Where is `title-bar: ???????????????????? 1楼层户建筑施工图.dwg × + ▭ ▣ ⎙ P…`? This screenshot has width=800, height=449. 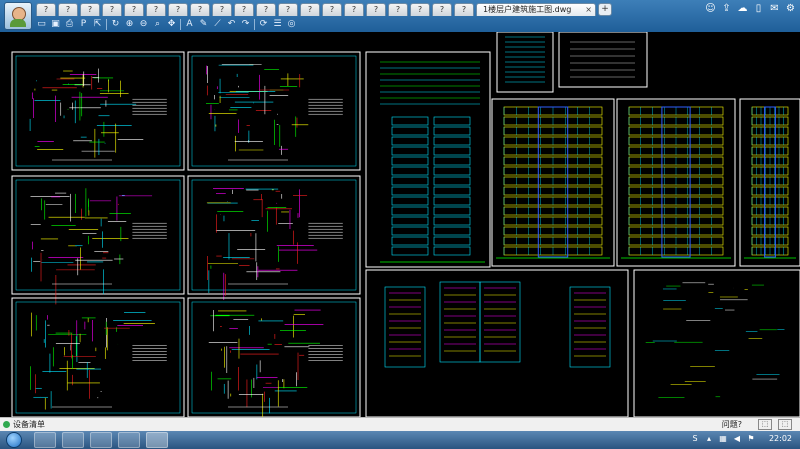 title-bar: ???????????????????? 1楼层户建筑施工图.dwg × + ▭ ▣ ⎙ P… is located at coordinates (400, 16).